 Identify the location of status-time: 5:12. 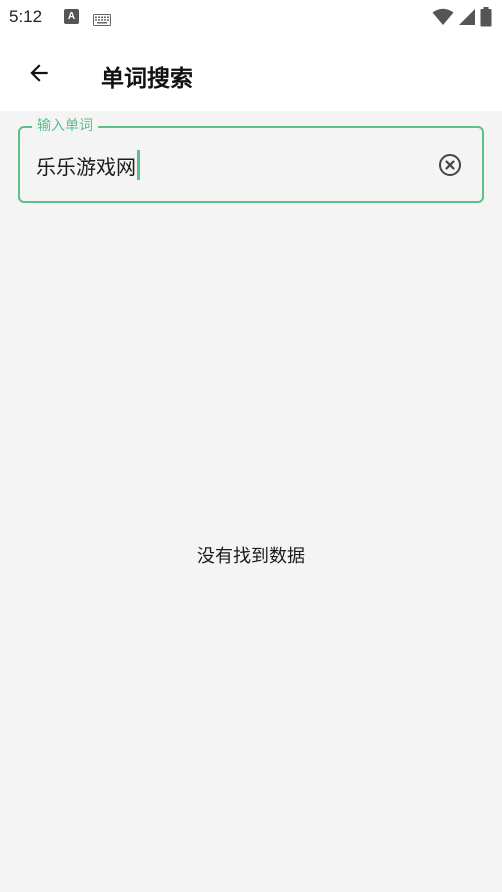
(26, 16).